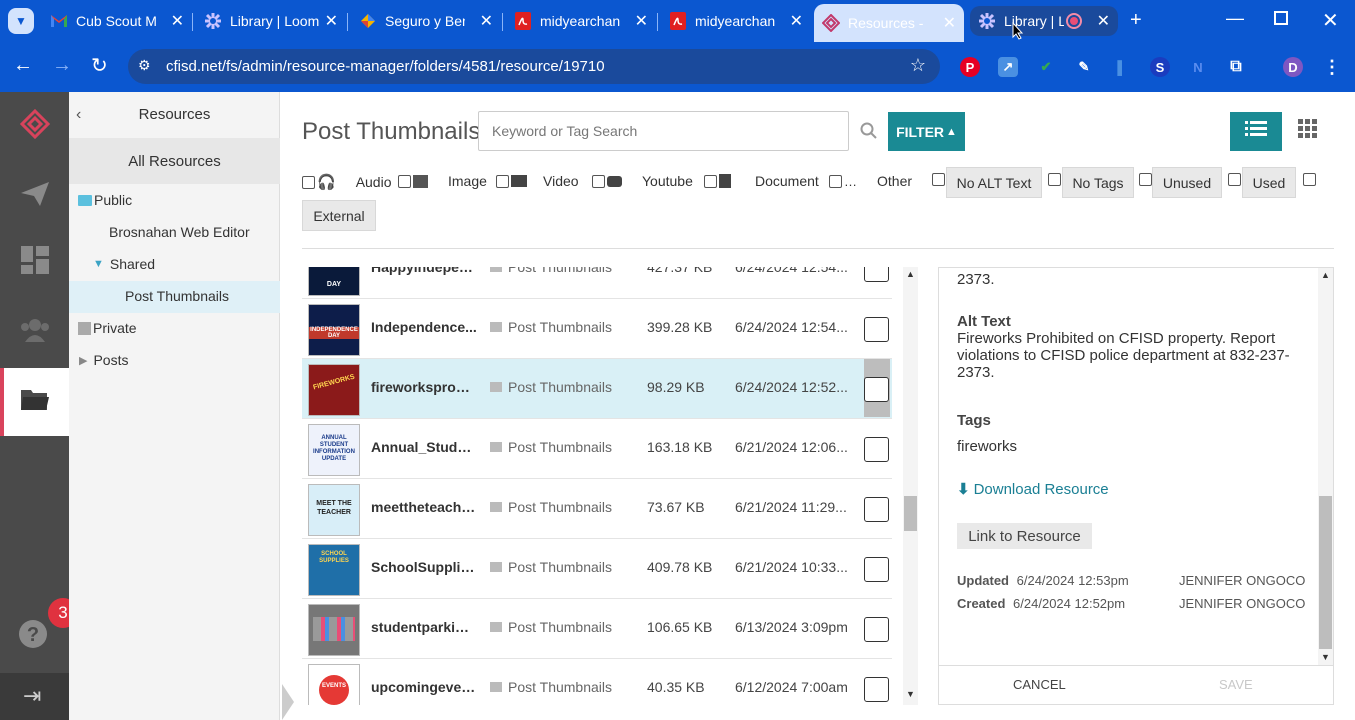  I want to click on list-view-button, so click(1256, 131).